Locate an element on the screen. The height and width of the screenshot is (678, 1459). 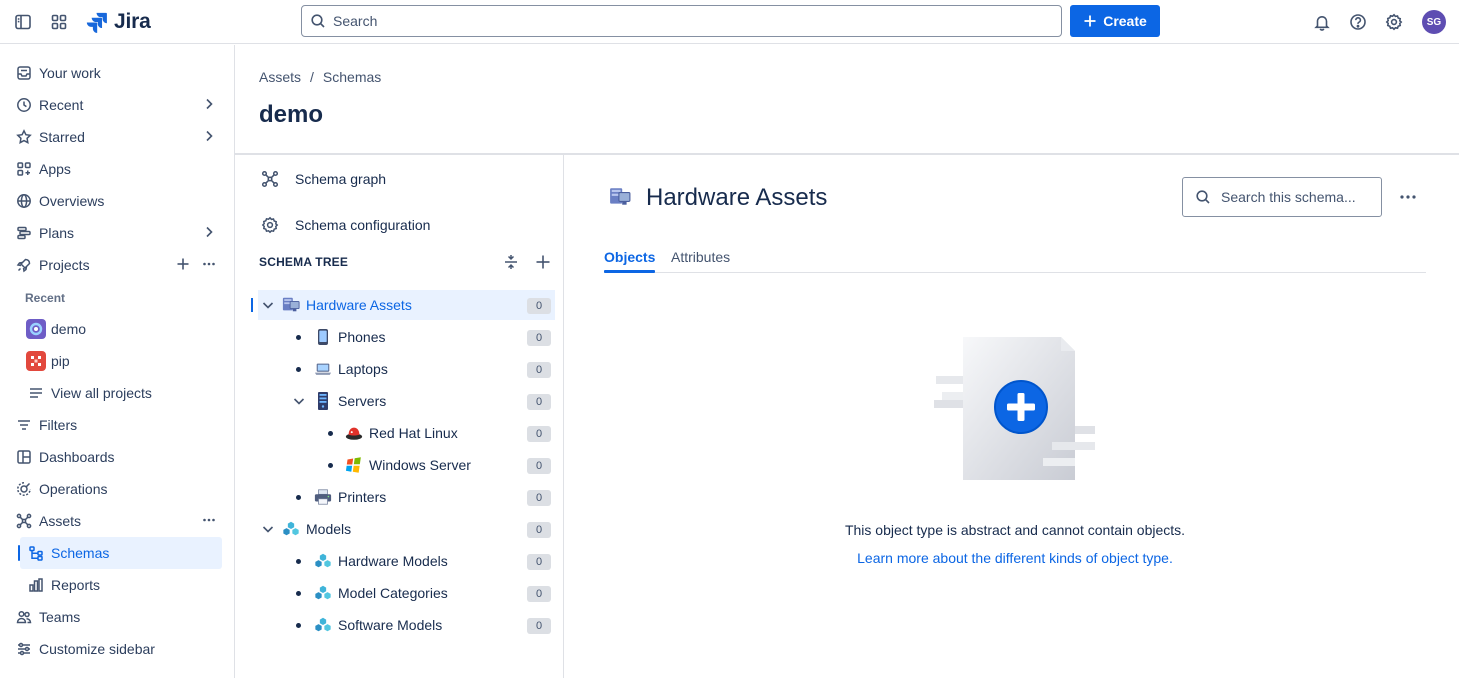
tree-node-software-models: Software Models 0 is located at coordinates (406, 625).